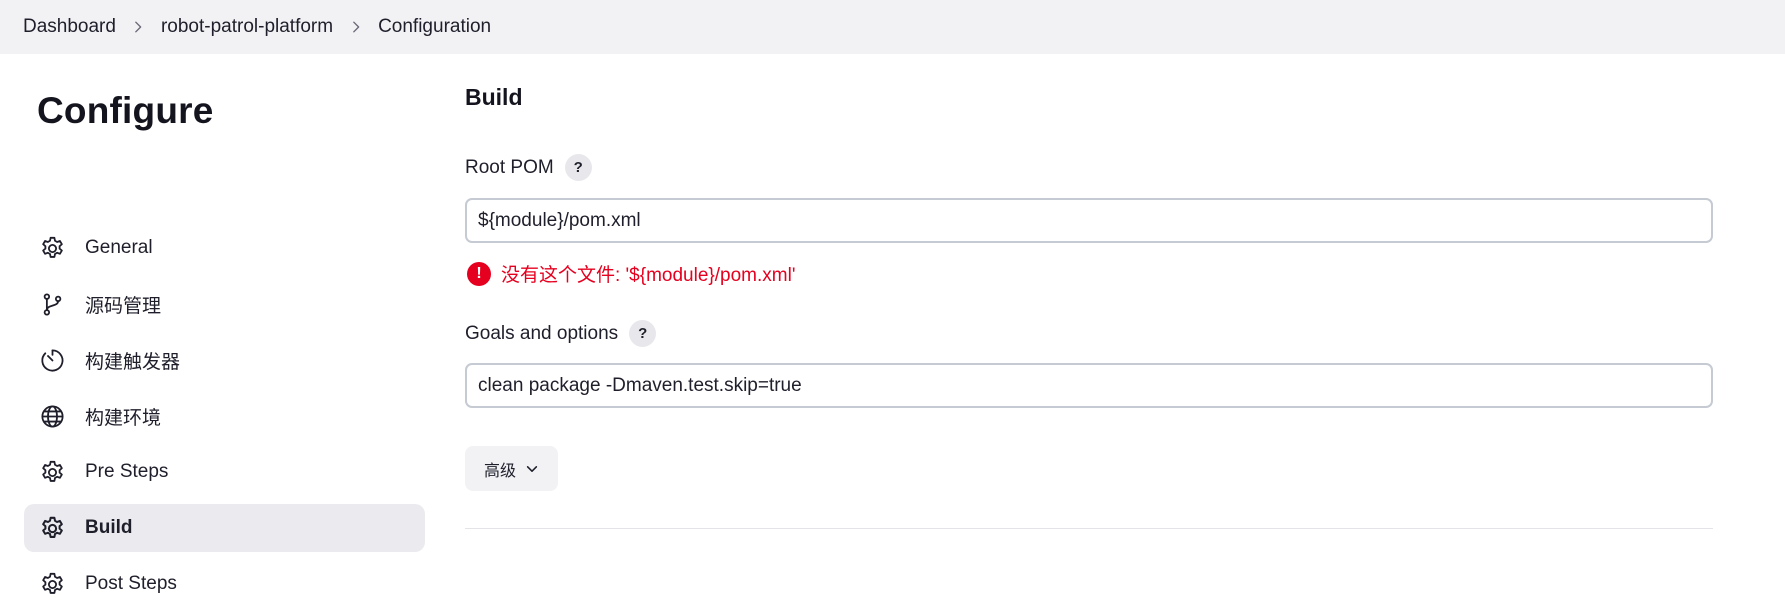  Describe the element at coordinates (648, 275) in the screenshot. I see `root-pom-error-text: 没有这个文件: '${module}/pom.xml'` at that location.